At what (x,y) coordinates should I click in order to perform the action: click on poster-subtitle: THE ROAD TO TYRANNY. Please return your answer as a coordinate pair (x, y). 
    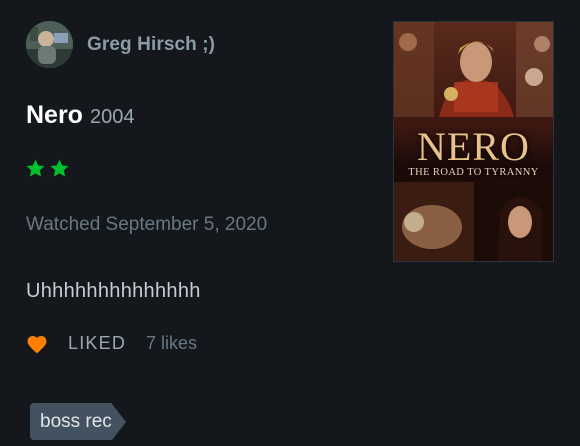
    Looking at the image, I should click on (473, 172).